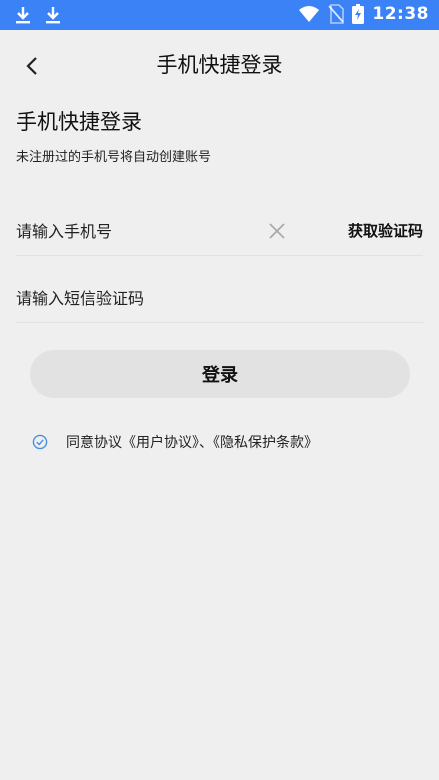  What do you see at coordinates (40, 442) in the screenshot?
I see `check-circle-icon` at bounding box center [40, 442].